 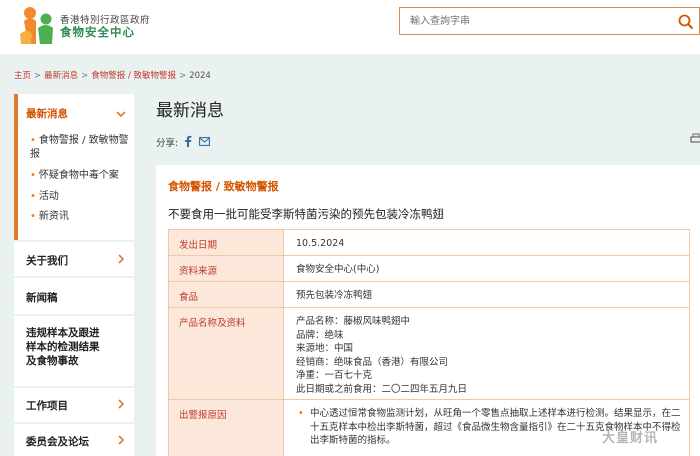 What do you see at coordinates (320, 335) in the screenshot?
I see `product-brand: 品牌：绝味` at bounding box center [320, 335].